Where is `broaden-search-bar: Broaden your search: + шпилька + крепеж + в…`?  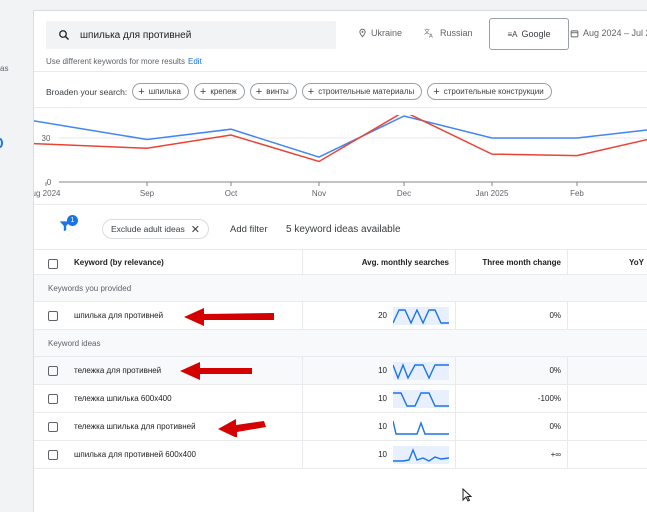
broaden-search-bar: Broaden your search: + шпилька + крепеж + в… is located at coordinates (299, 91).